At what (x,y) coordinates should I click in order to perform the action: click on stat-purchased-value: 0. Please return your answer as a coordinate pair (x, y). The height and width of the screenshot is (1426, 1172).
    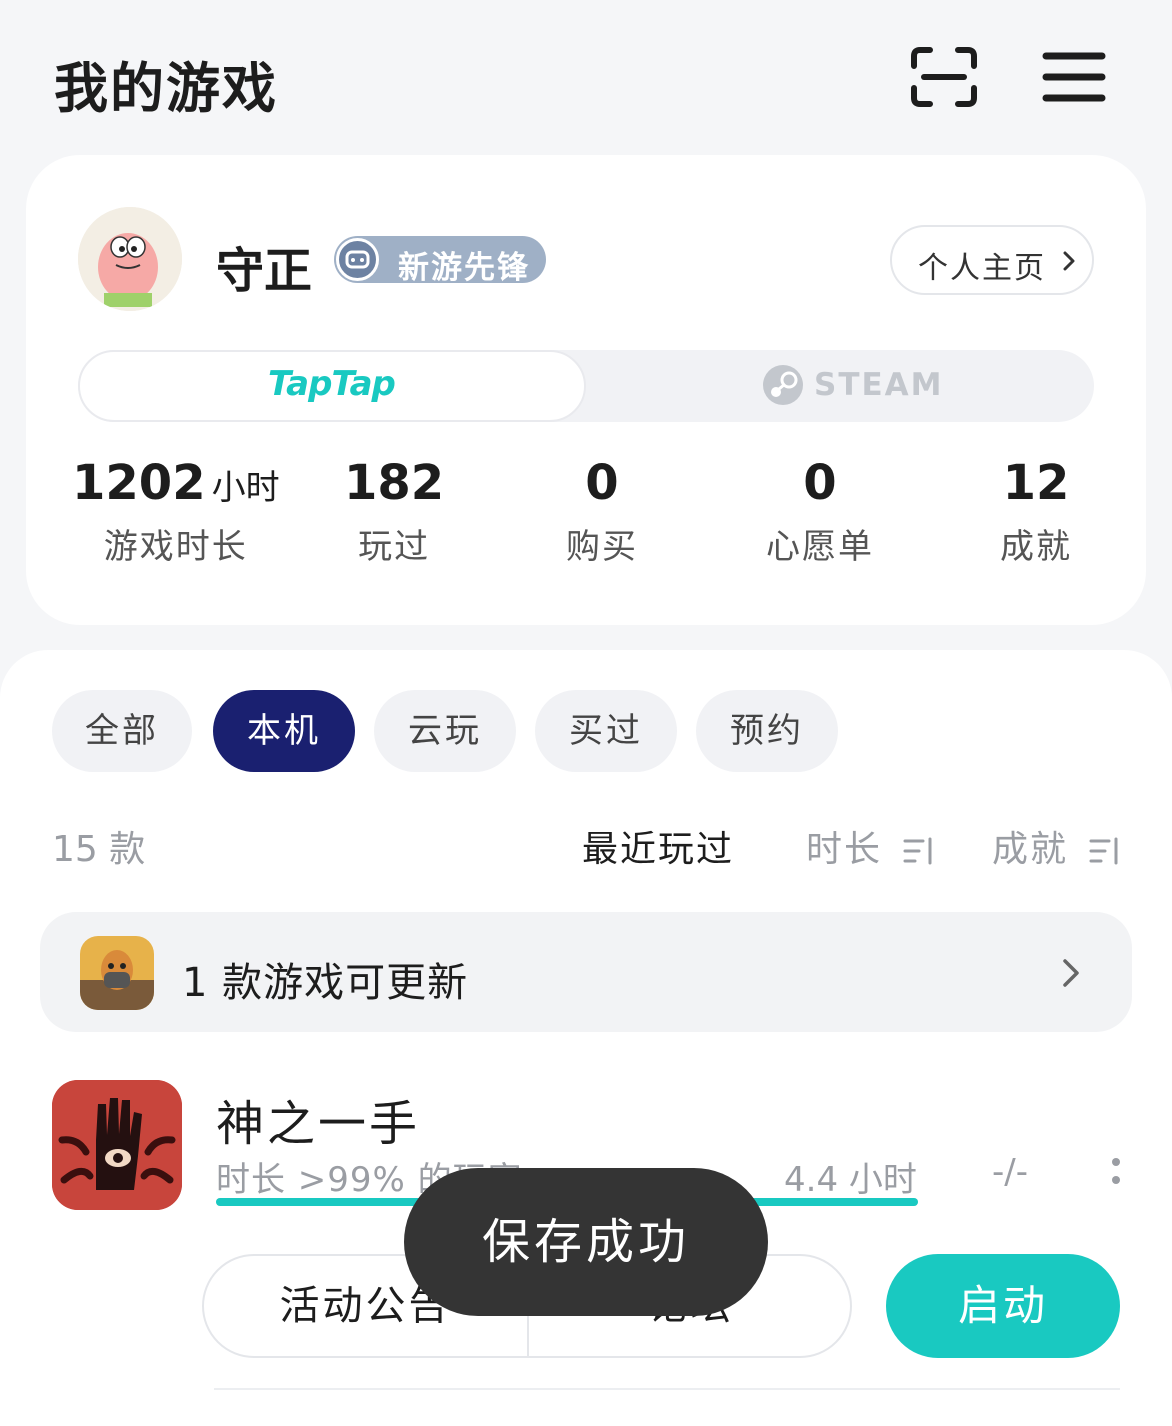
    Looking at the image, I should click on (602, 483).